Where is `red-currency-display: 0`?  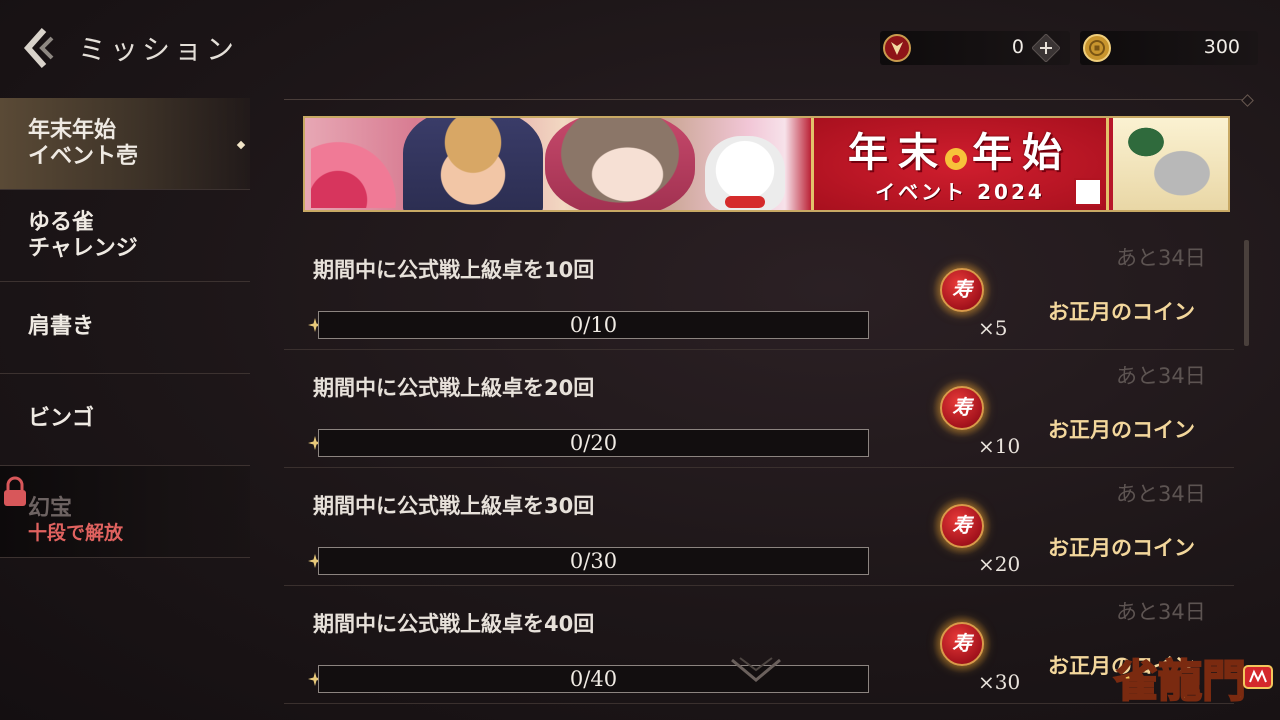
red-currency-display: 0 is located at coordinates (975, 48).